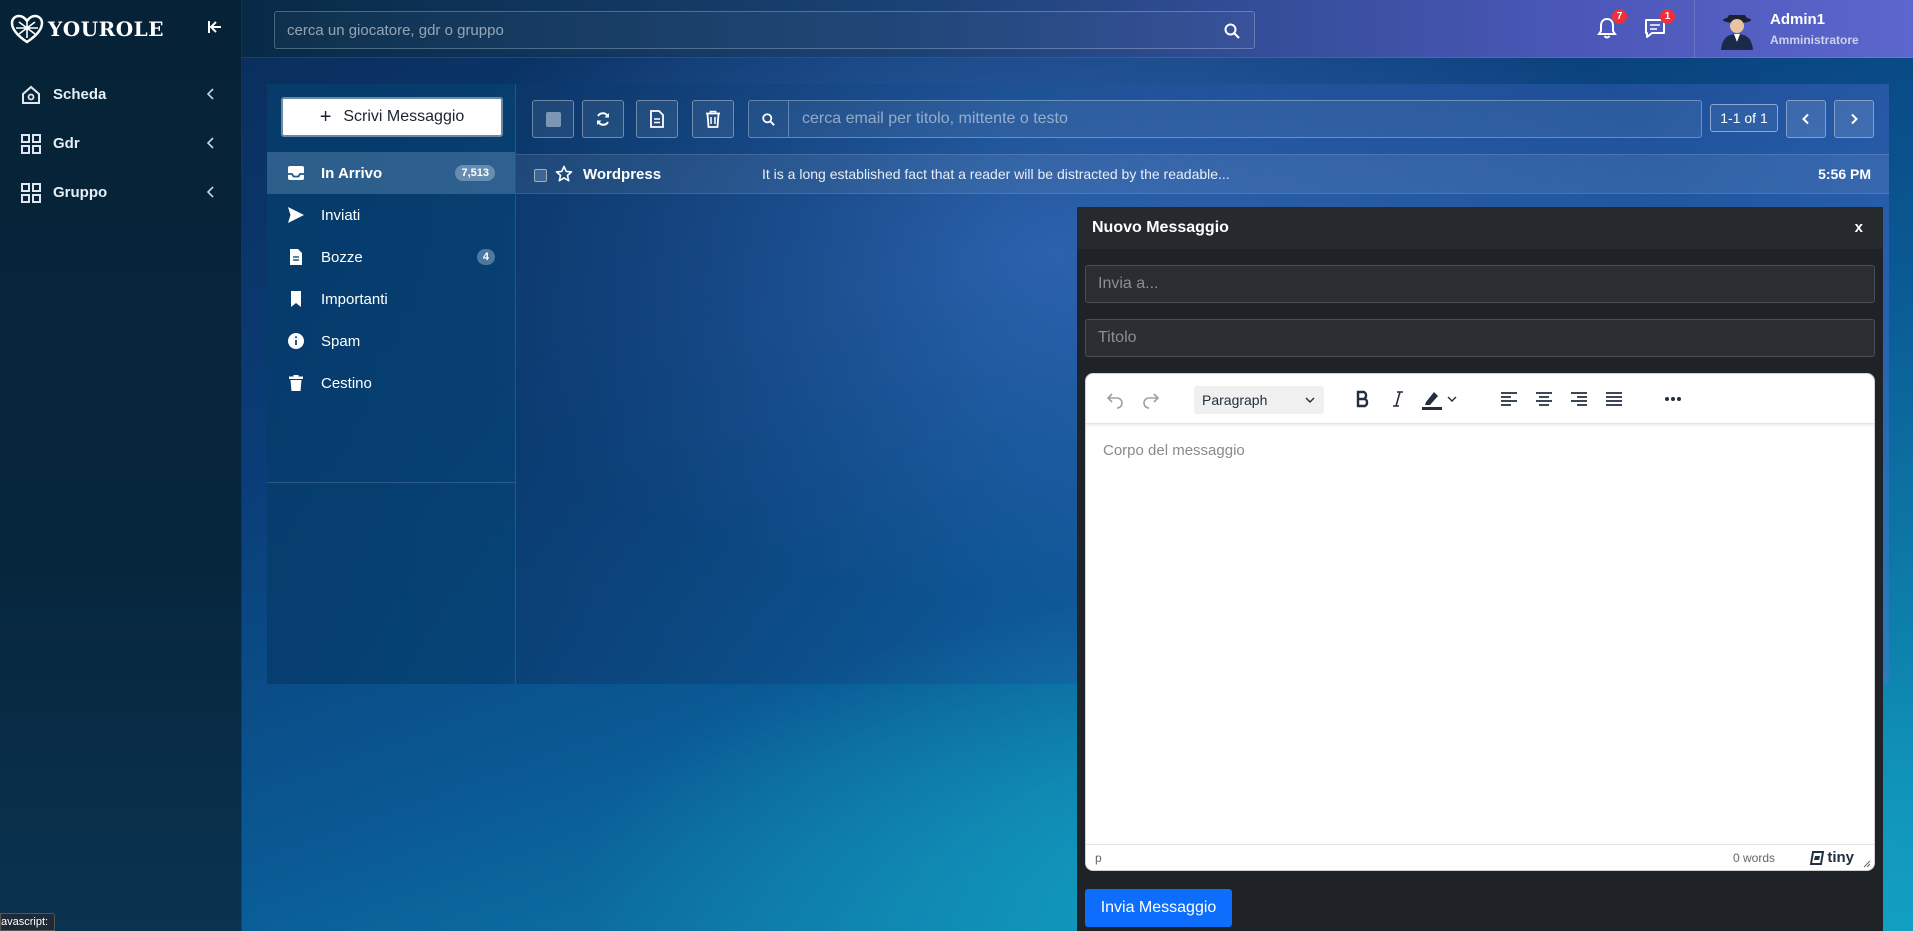  Describe the element at coordinates (391, 299) in the screenshot. I see `folder-important: Importanti` at that location.